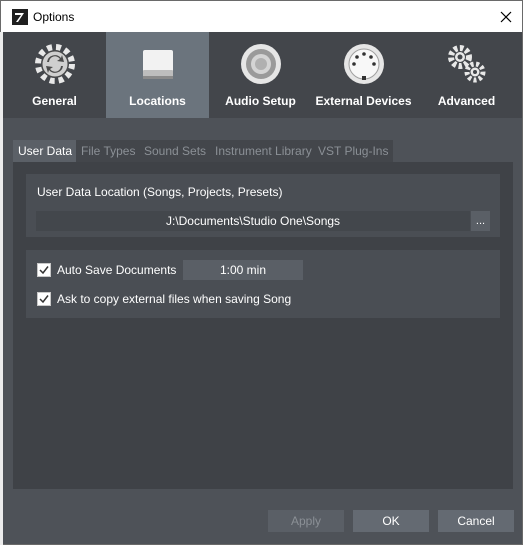 The width and height of the screenshot is (523, 545). What do you see at coordinates (253, 221) in the screenshot?
I see `path-field: J:\Documents\Studio One\Songs` at bounding box center [253, 221].